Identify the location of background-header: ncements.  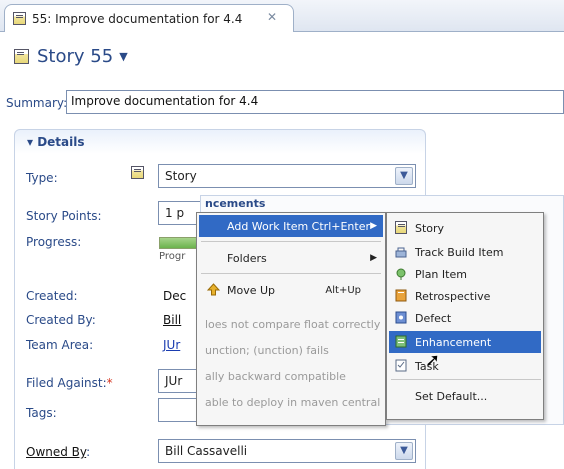
(235, 203).